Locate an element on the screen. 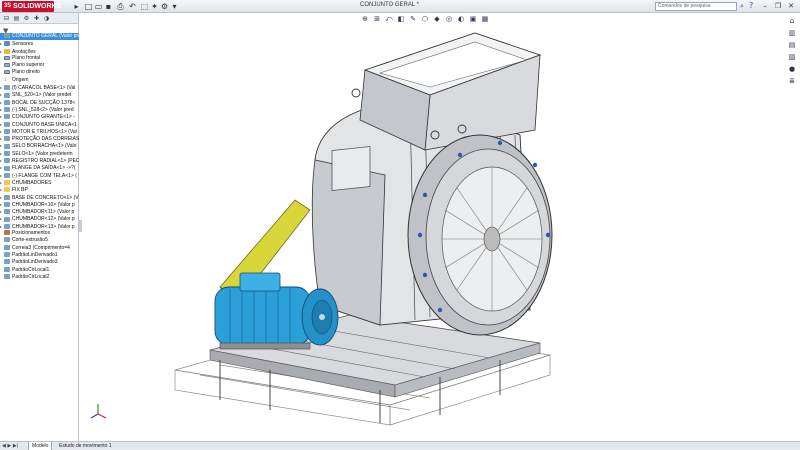 The width and height of the screenshot is (800, 450). tree-item: ▸ (f) CARACOL BASE<1> (Val is located at coordinates (39, 87).